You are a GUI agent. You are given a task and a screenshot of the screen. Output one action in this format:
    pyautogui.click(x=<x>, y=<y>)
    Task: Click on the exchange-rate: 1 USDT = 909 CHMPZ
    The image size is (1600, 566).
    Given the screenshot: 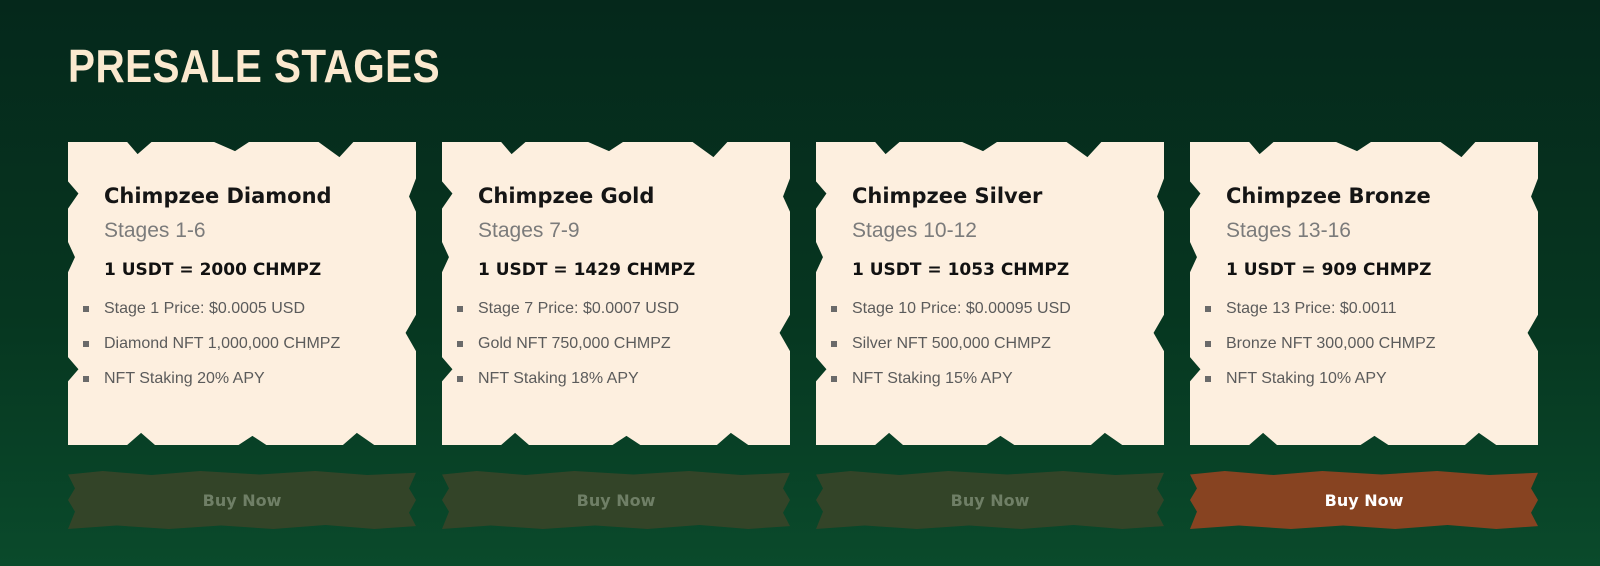 What is the action you would take?
    pyautogui.click(x=1329, y=270)
    